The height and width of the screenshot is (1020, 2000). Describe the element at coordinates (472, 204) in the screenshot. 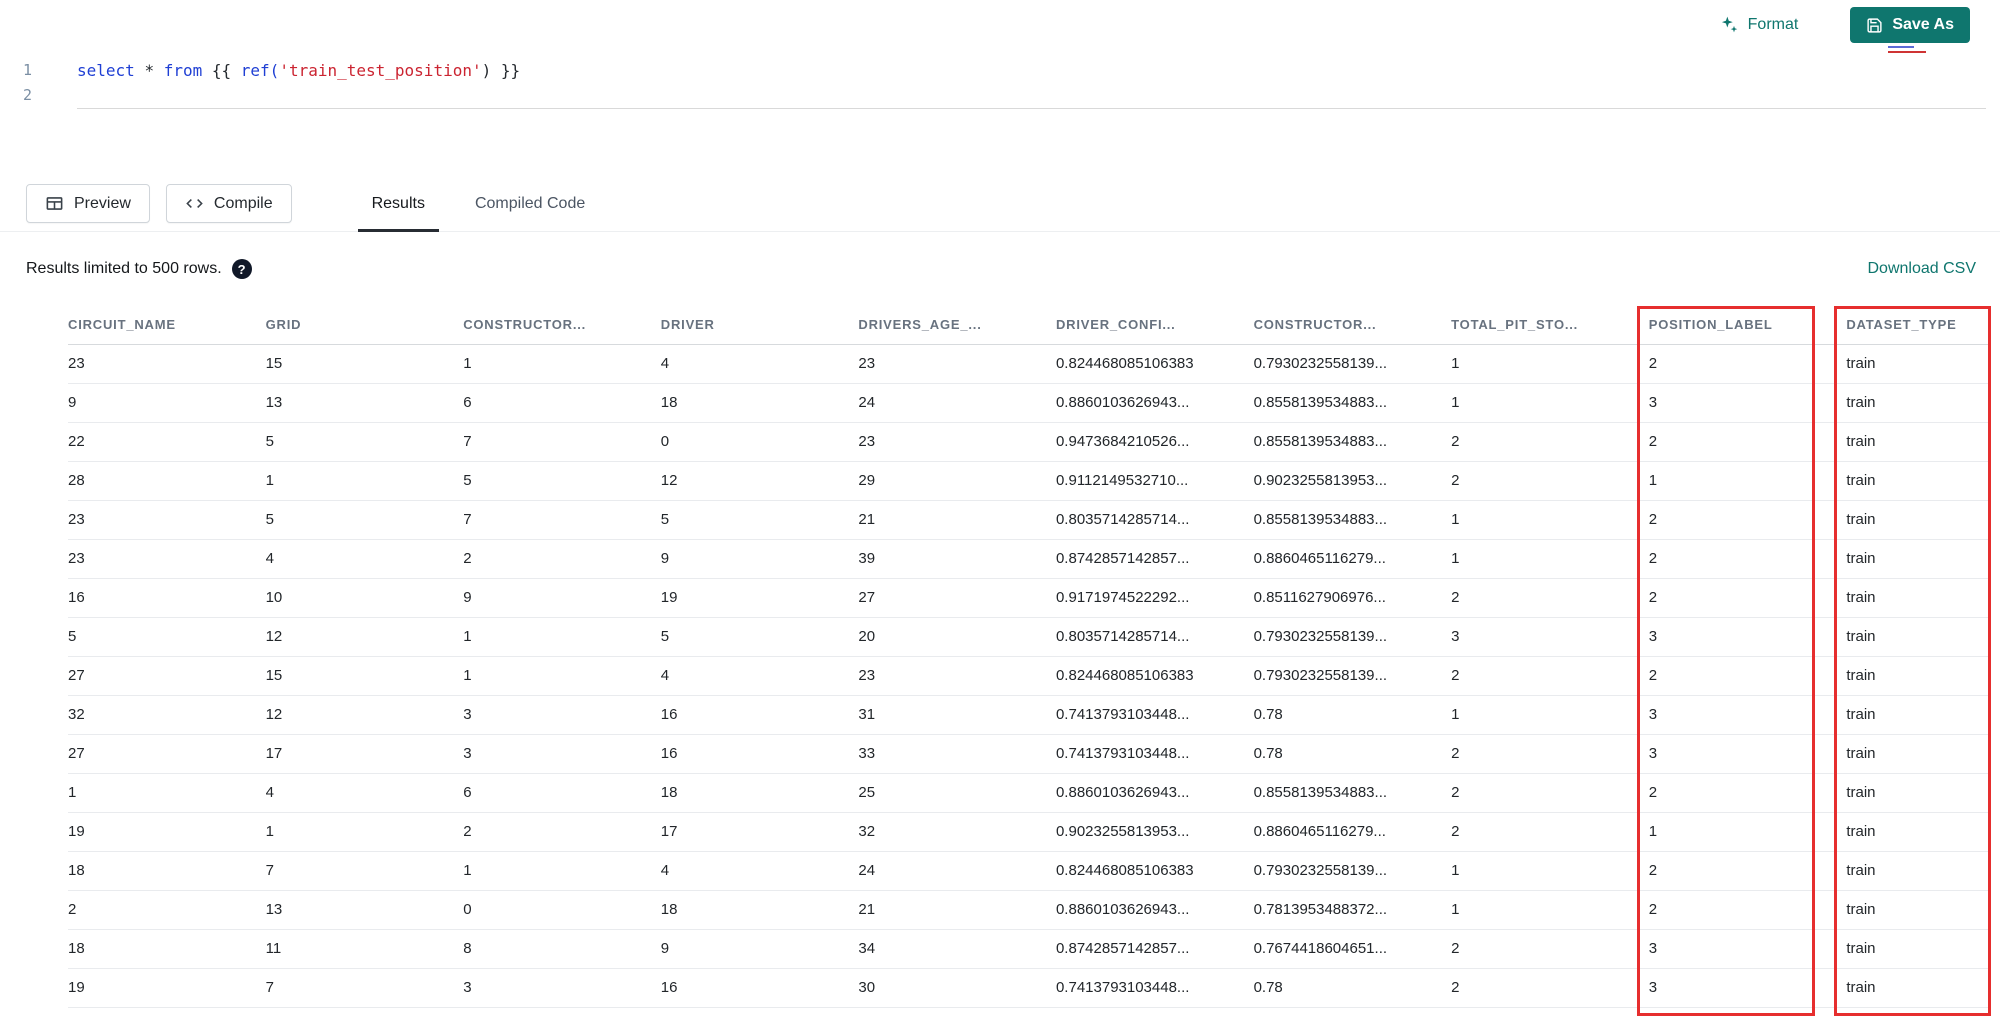

I see `results-tabs: Results Compiled Code` at that location.